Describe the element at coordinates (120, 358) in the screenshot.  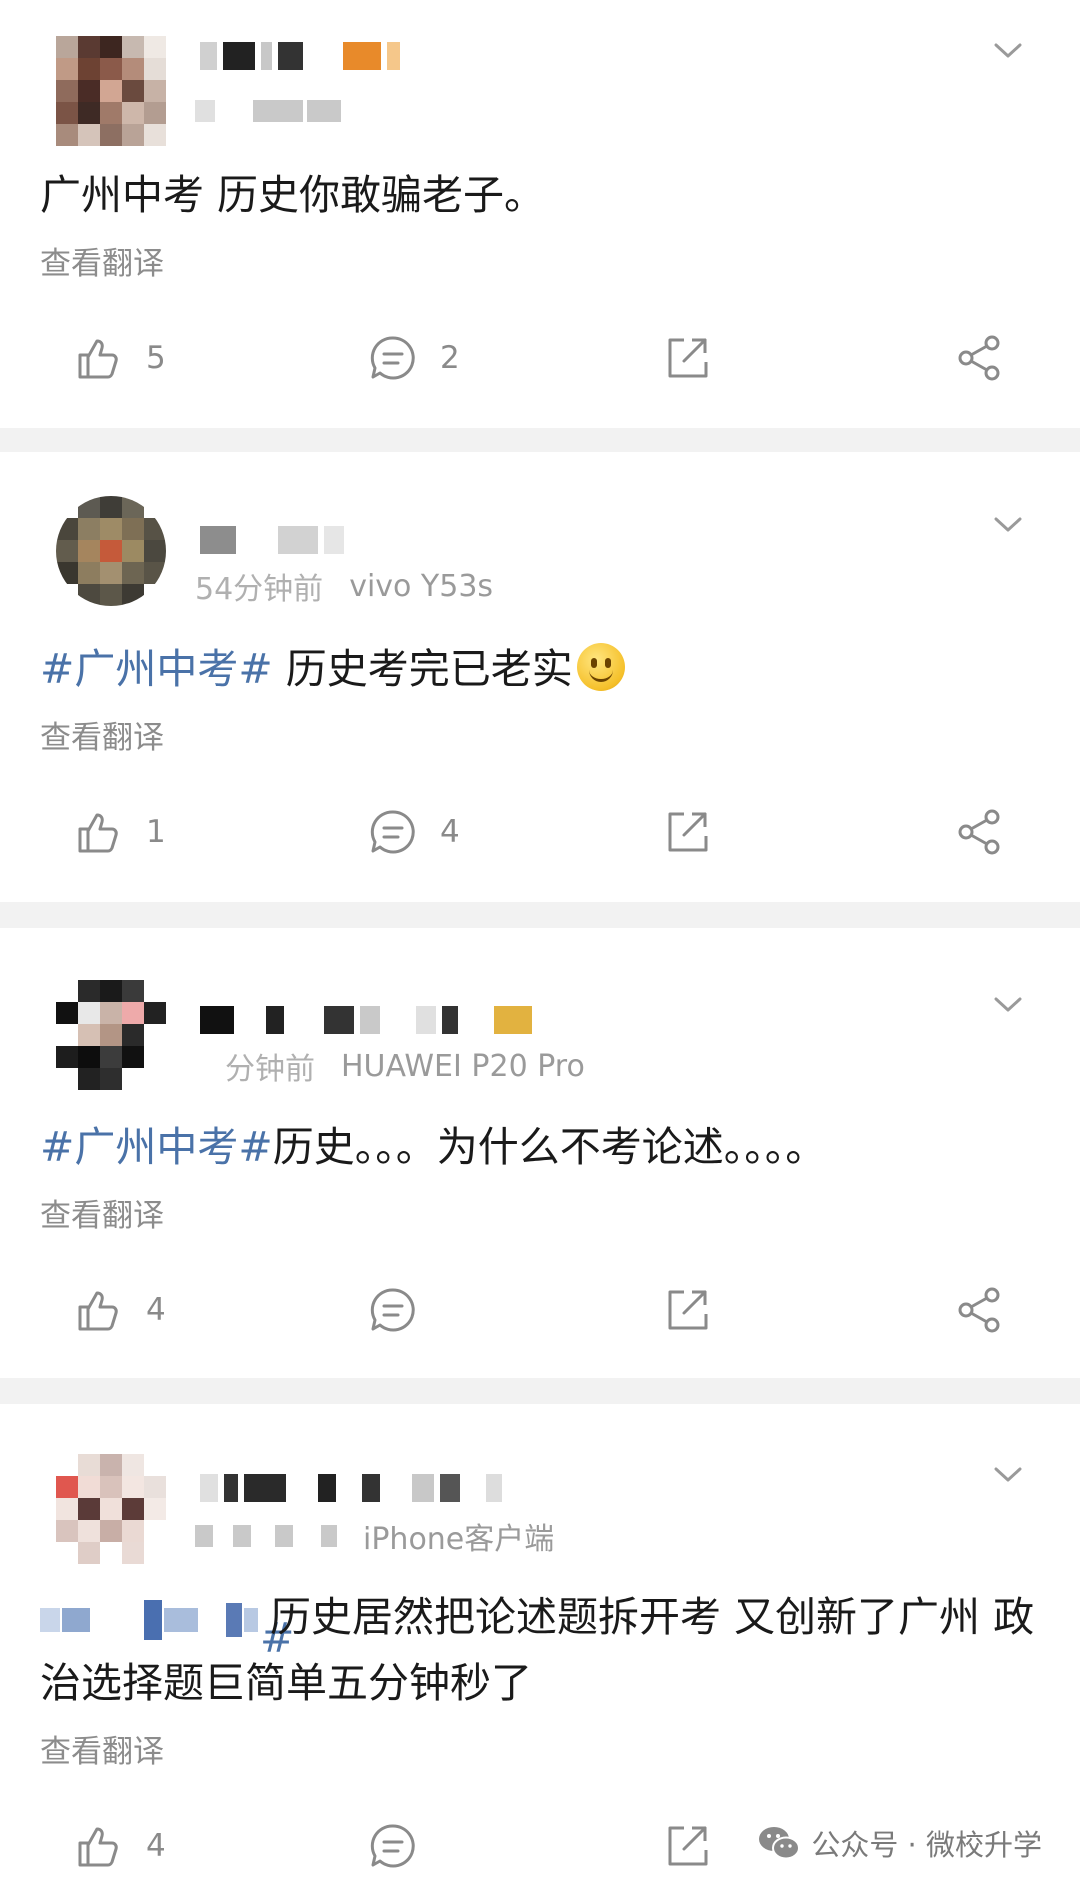
I see `like-button: 5` at that location.